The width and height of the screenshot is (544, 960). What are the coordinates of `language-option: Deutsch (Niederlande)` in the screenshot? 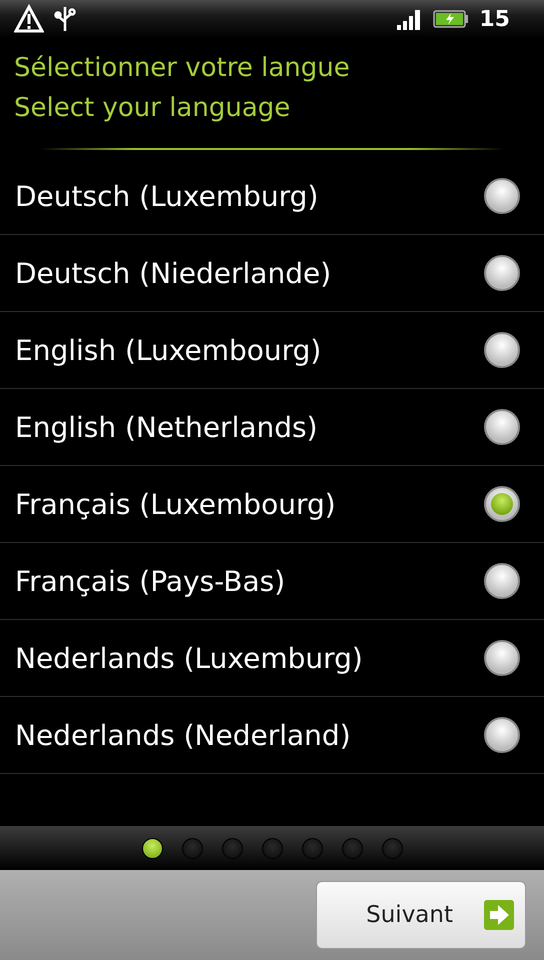 It's located at (272, 273).